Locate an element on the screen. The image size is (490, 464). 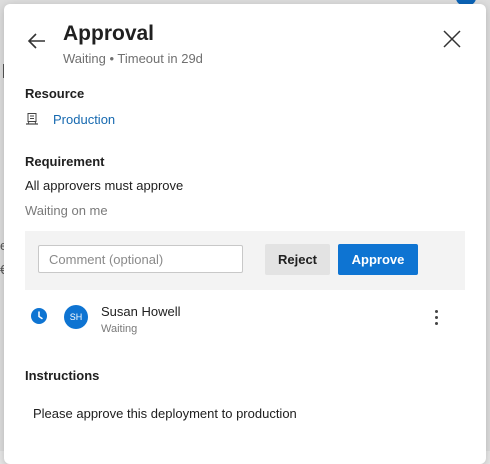
approver-row: SH Susan Howell Waiting is located at coordinates (245, 318).